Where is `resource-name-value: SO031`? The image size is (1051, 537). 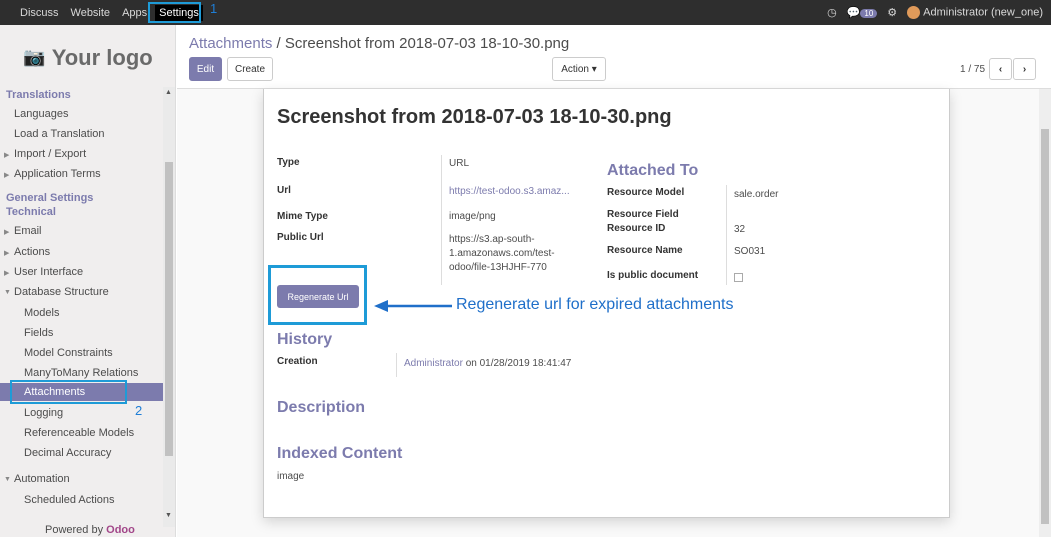
resource-name-value: SO031 is located at coordinates (750, 251).